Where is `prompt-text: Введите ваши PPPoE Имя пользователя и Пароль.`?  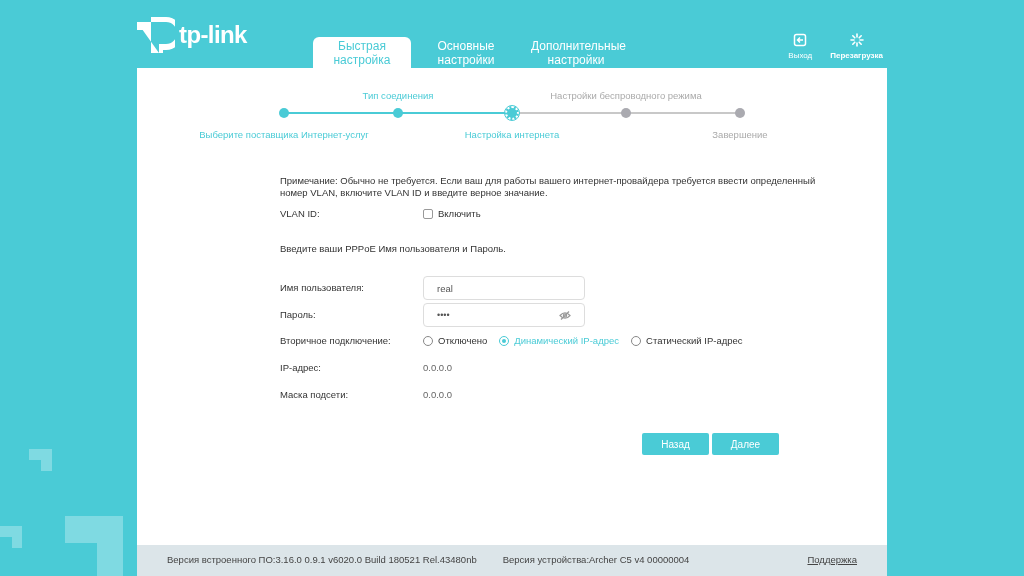
prompt-text: Введите ваши PPPoE Имя пользователя и Пароль. is located at coordinates (393, 249).